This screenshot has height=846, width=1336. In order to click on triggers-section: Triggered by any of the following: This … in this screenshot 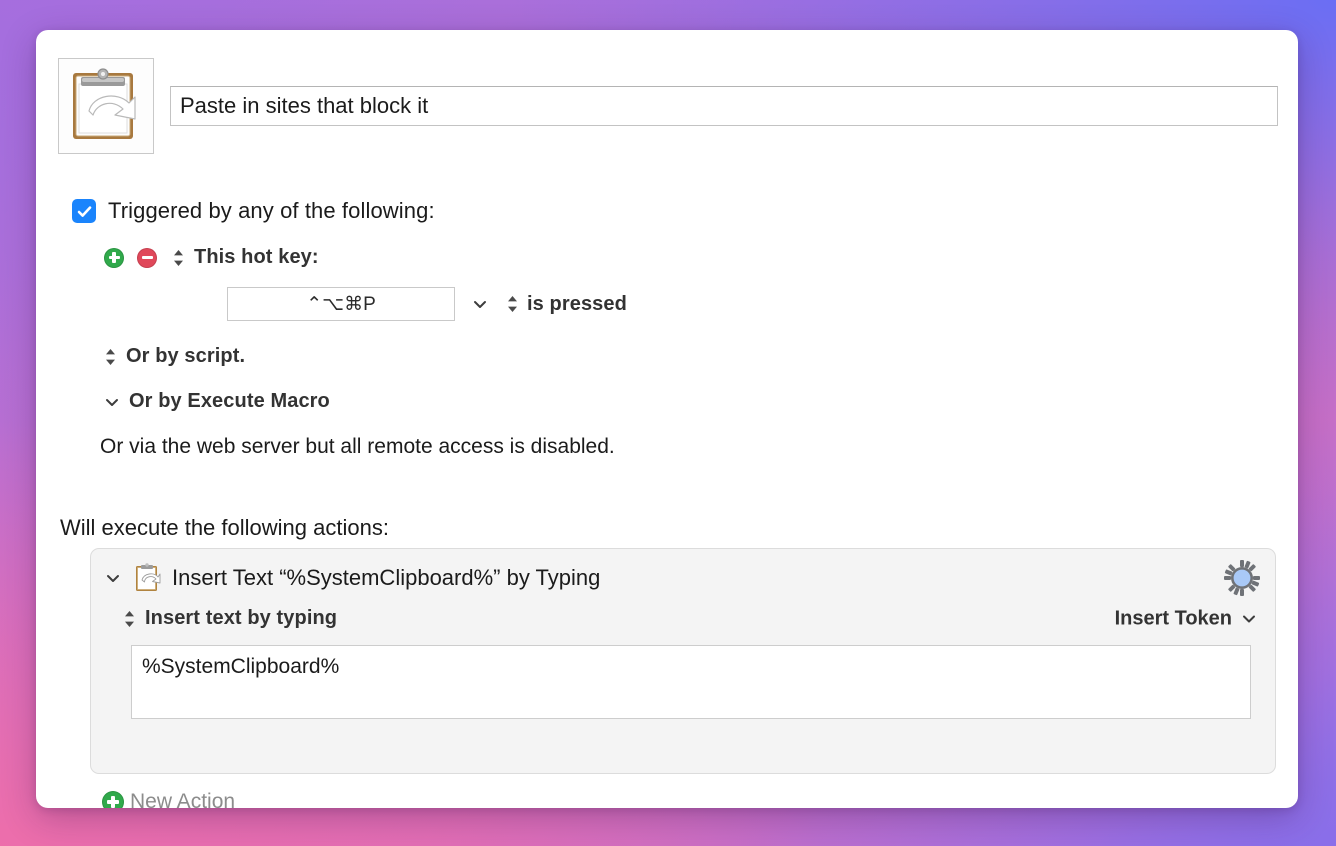, I will do `click(349, 328)`.